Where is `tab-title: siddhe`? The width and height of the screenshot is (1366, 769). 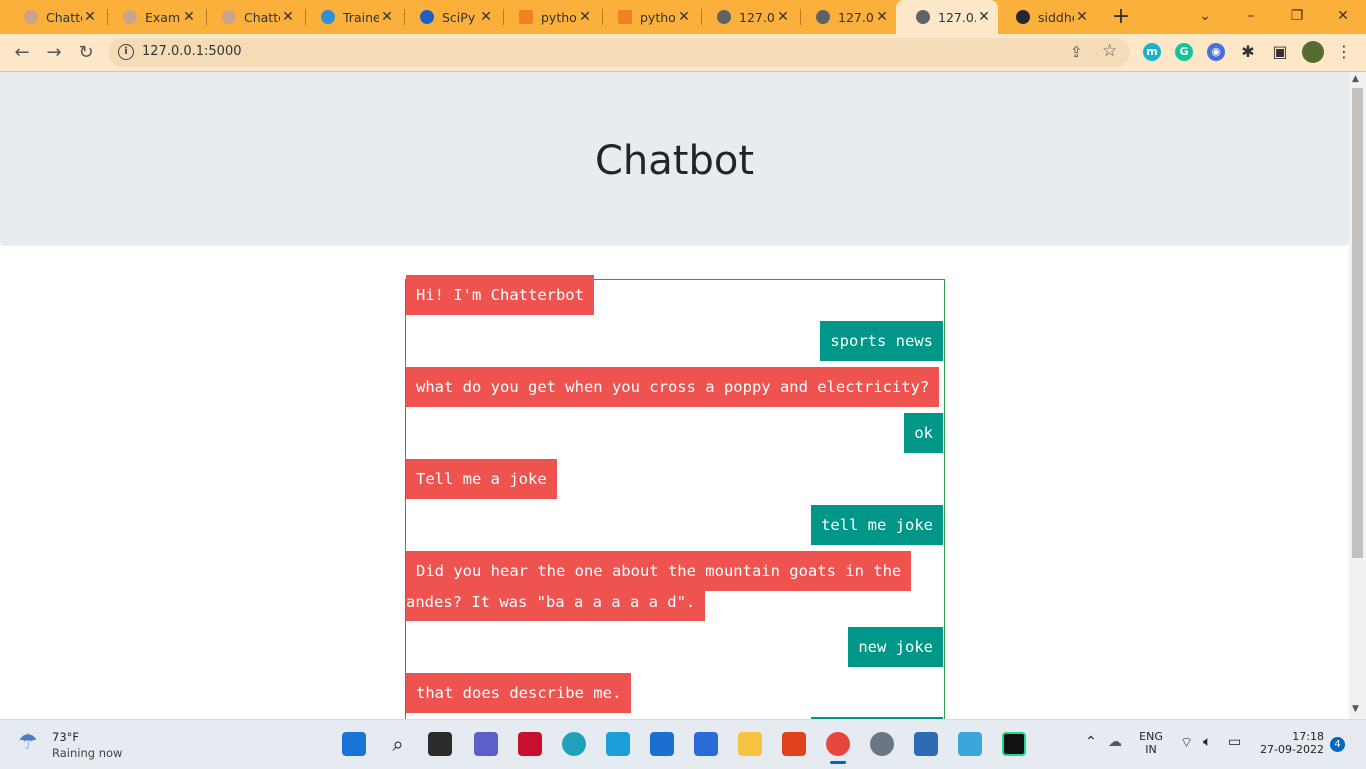
tab-title: siddhe is located at coordinates (1056, 17).